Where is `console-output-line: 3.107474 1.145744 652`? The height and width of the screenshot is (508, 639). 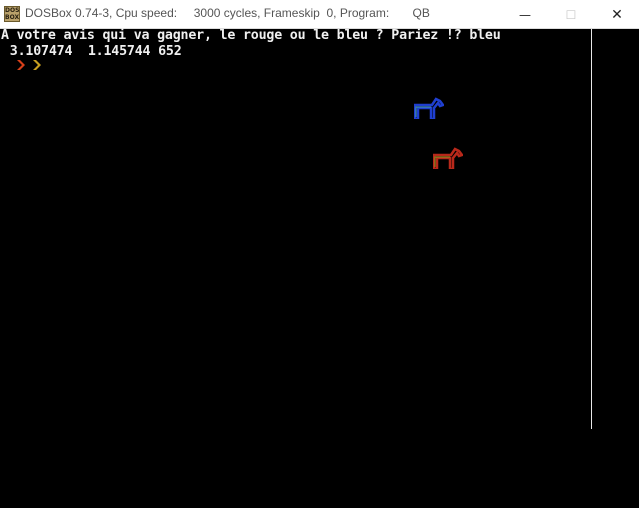 console-output-line: 3.107474 1.145744 652 is located at coordinates (92, 51).